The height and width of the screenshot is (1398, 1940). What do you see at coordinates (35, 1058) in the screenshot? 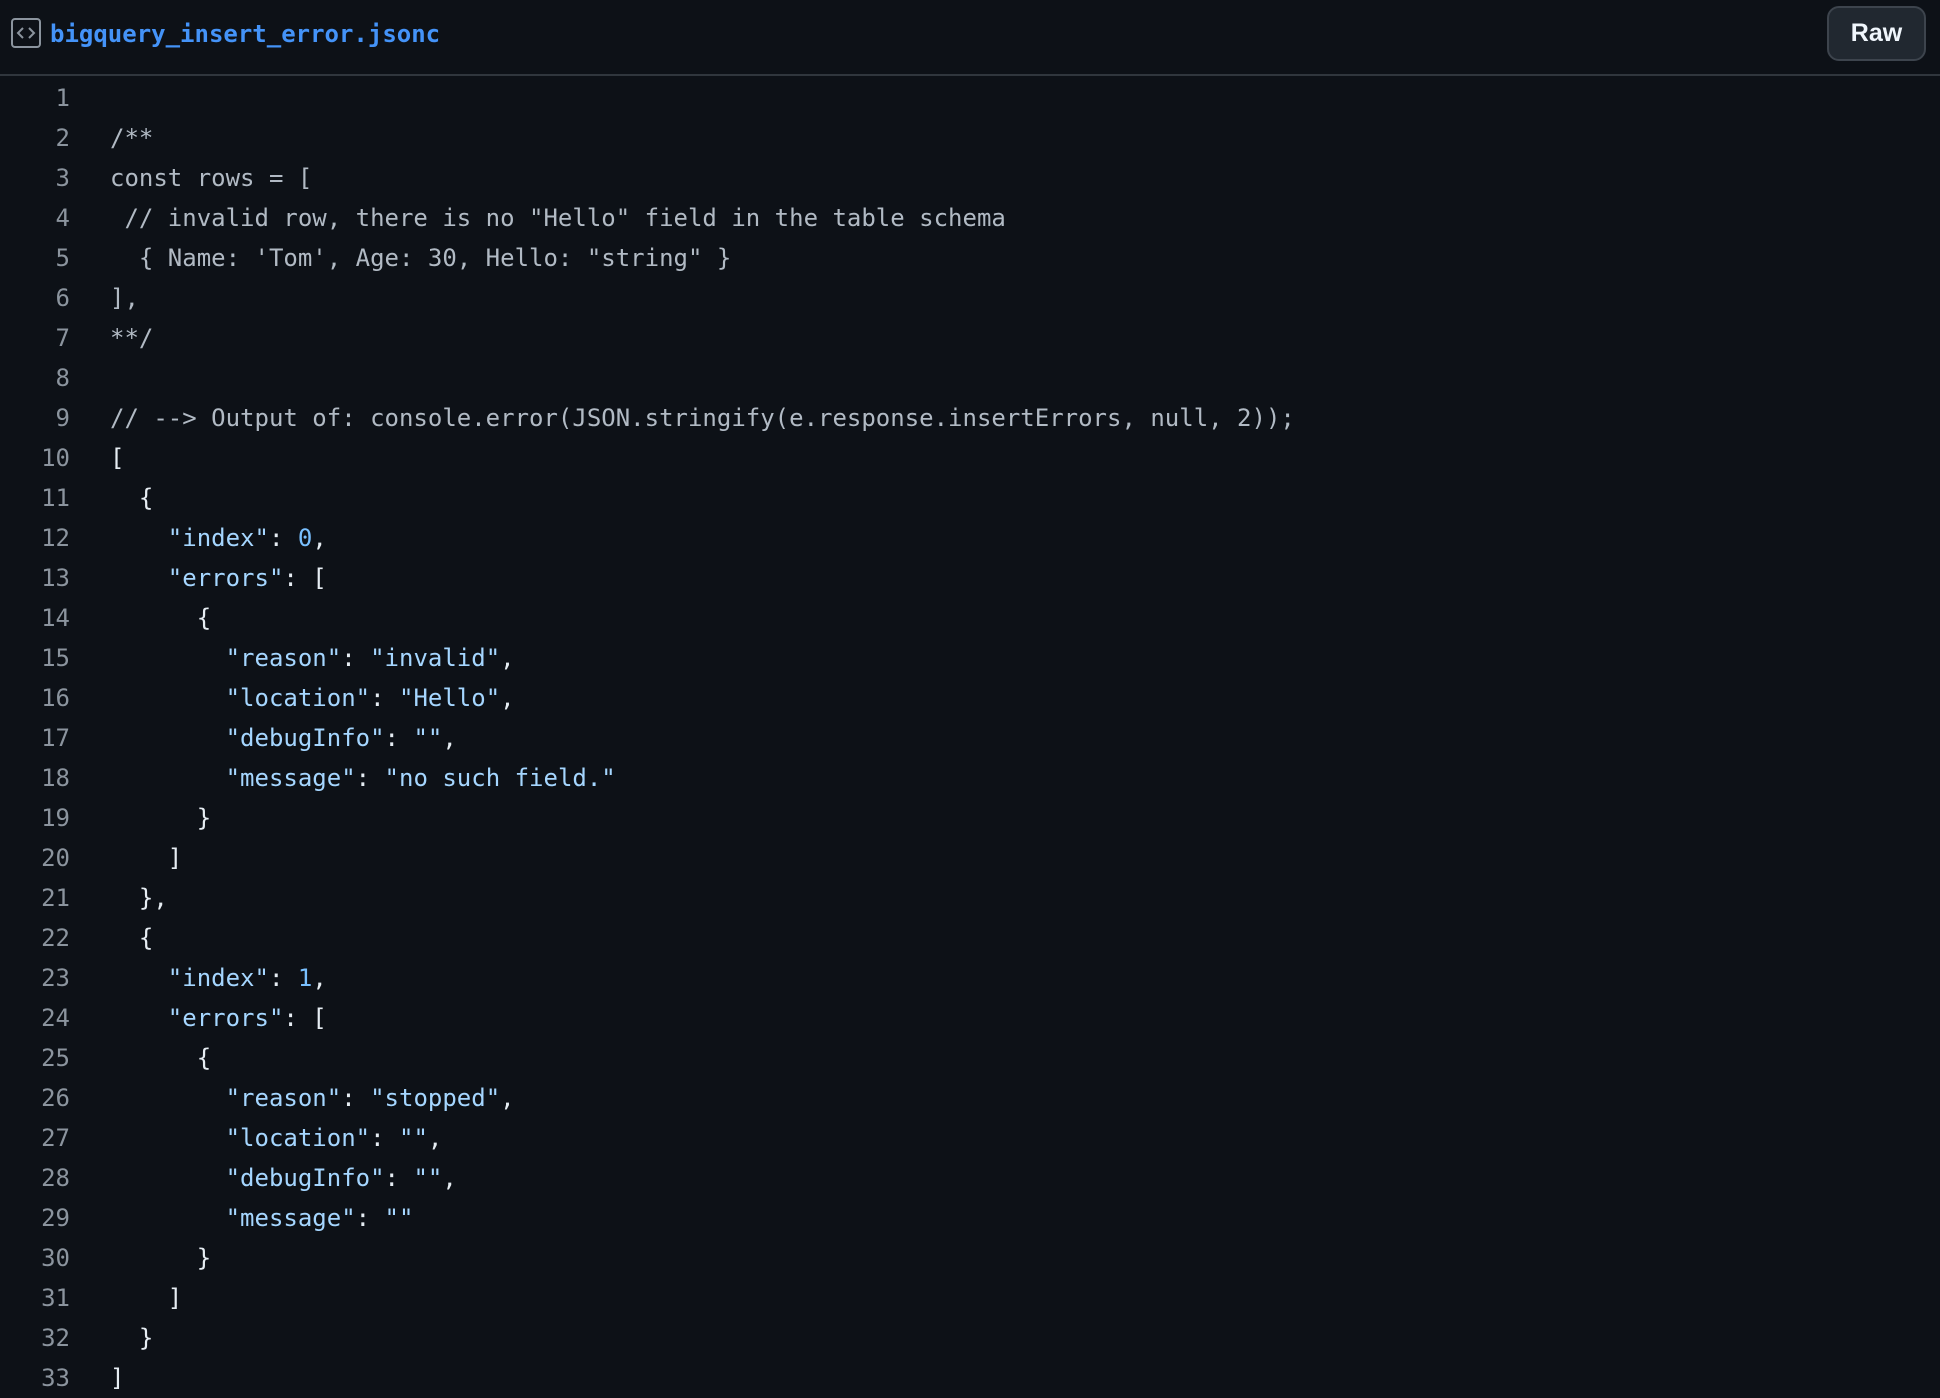
I see `line-number: 25` at bounding box center [35, 1058].